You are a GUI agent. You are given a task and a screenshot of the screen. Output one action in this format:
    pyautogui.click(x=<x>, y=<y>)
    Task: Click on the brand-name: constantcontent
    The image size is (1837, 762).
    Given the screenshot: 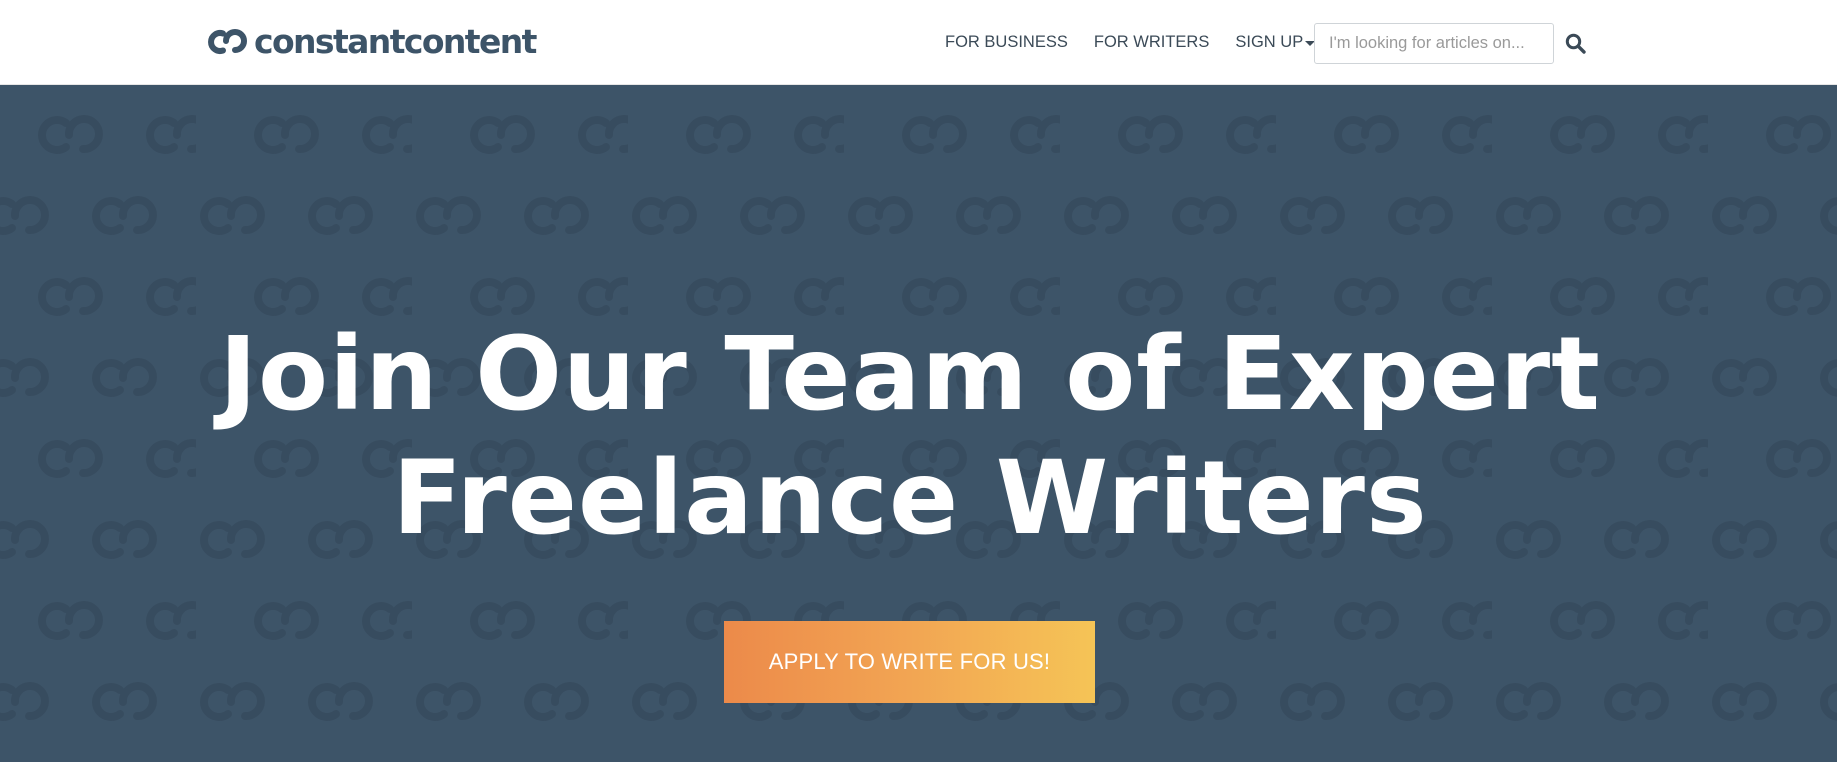 What is the action you would take?
    pyautogui.click(x=395, y=41)
    